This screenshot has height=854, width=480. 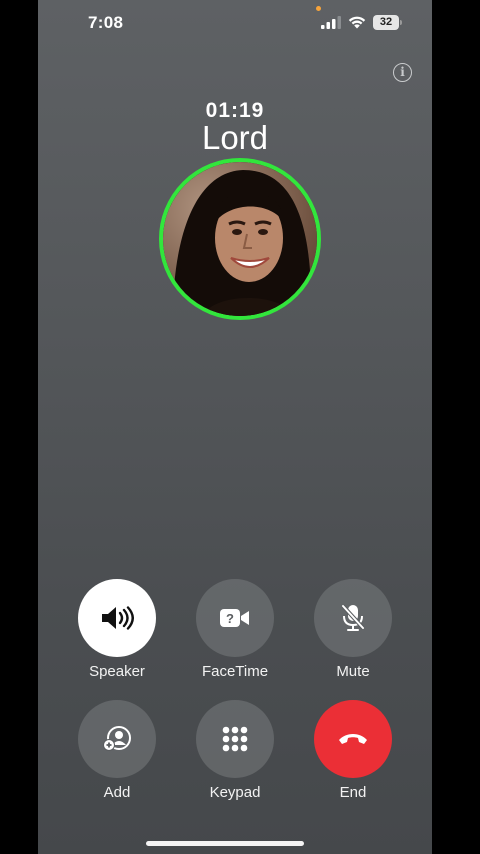 I want to click on battery-tip, so click(x=401, y=22).